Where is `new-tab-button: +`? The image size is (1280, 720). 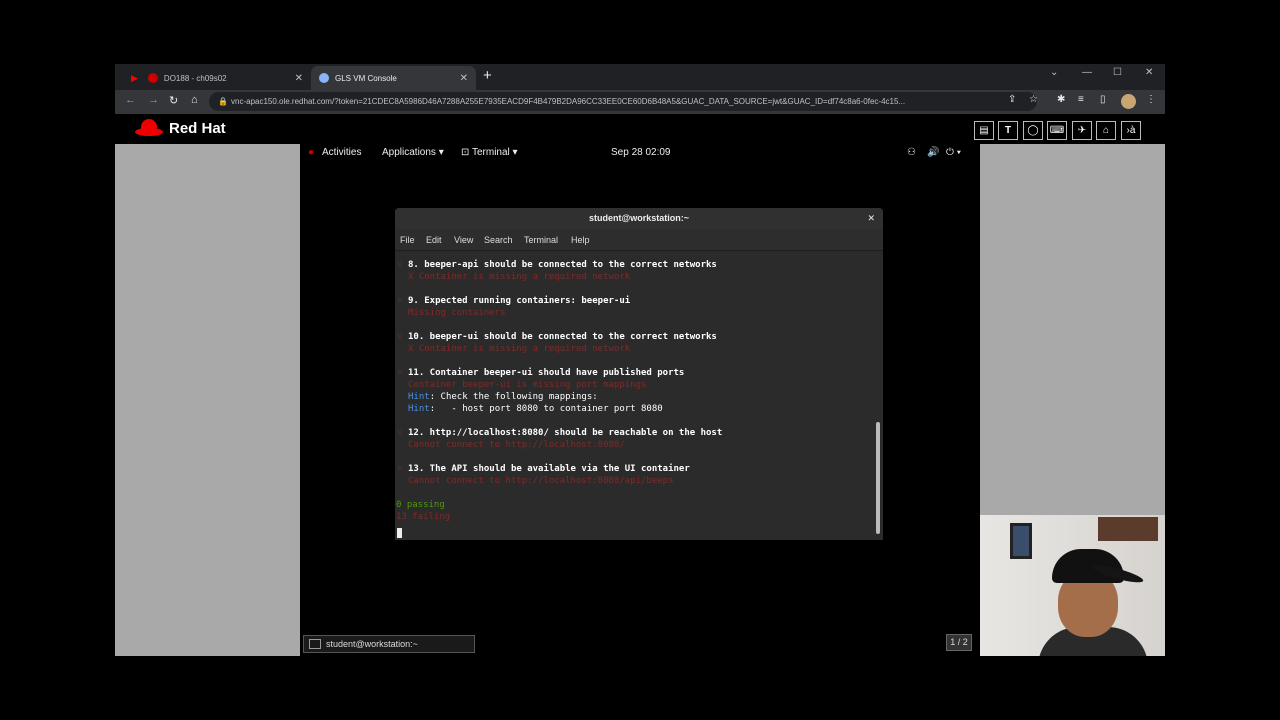 new-tab-button: + is located at coordinates (487, 75).